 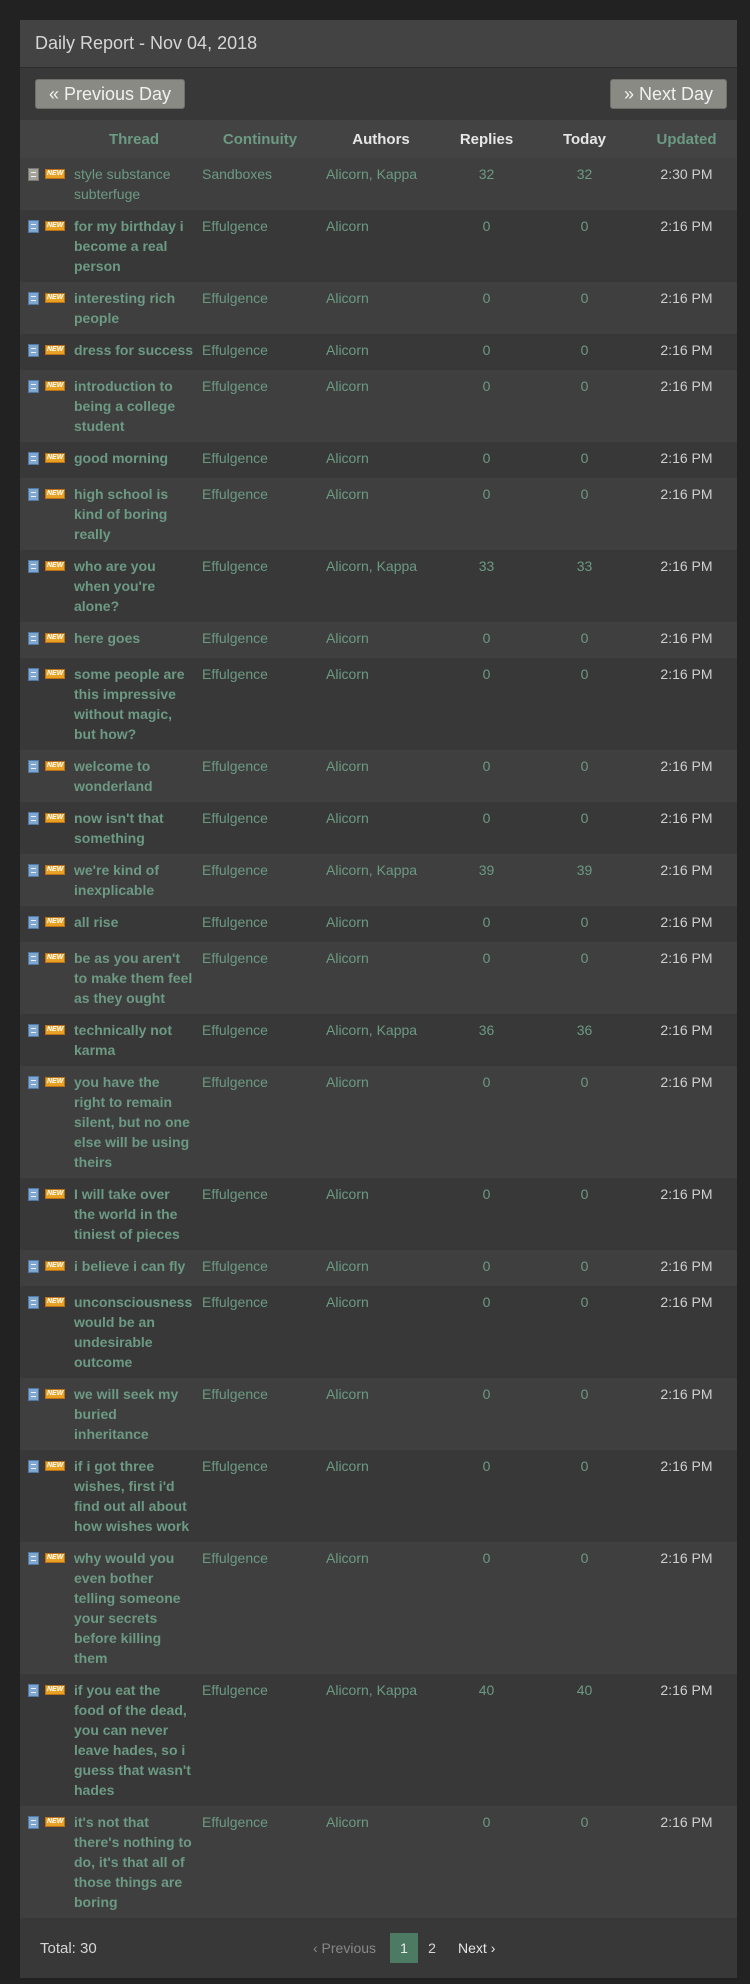 What do you see at coordinates (260, 139) in the screenshot?
I see `continuity-column-header: Continuity` at bounding box center [260, 139].